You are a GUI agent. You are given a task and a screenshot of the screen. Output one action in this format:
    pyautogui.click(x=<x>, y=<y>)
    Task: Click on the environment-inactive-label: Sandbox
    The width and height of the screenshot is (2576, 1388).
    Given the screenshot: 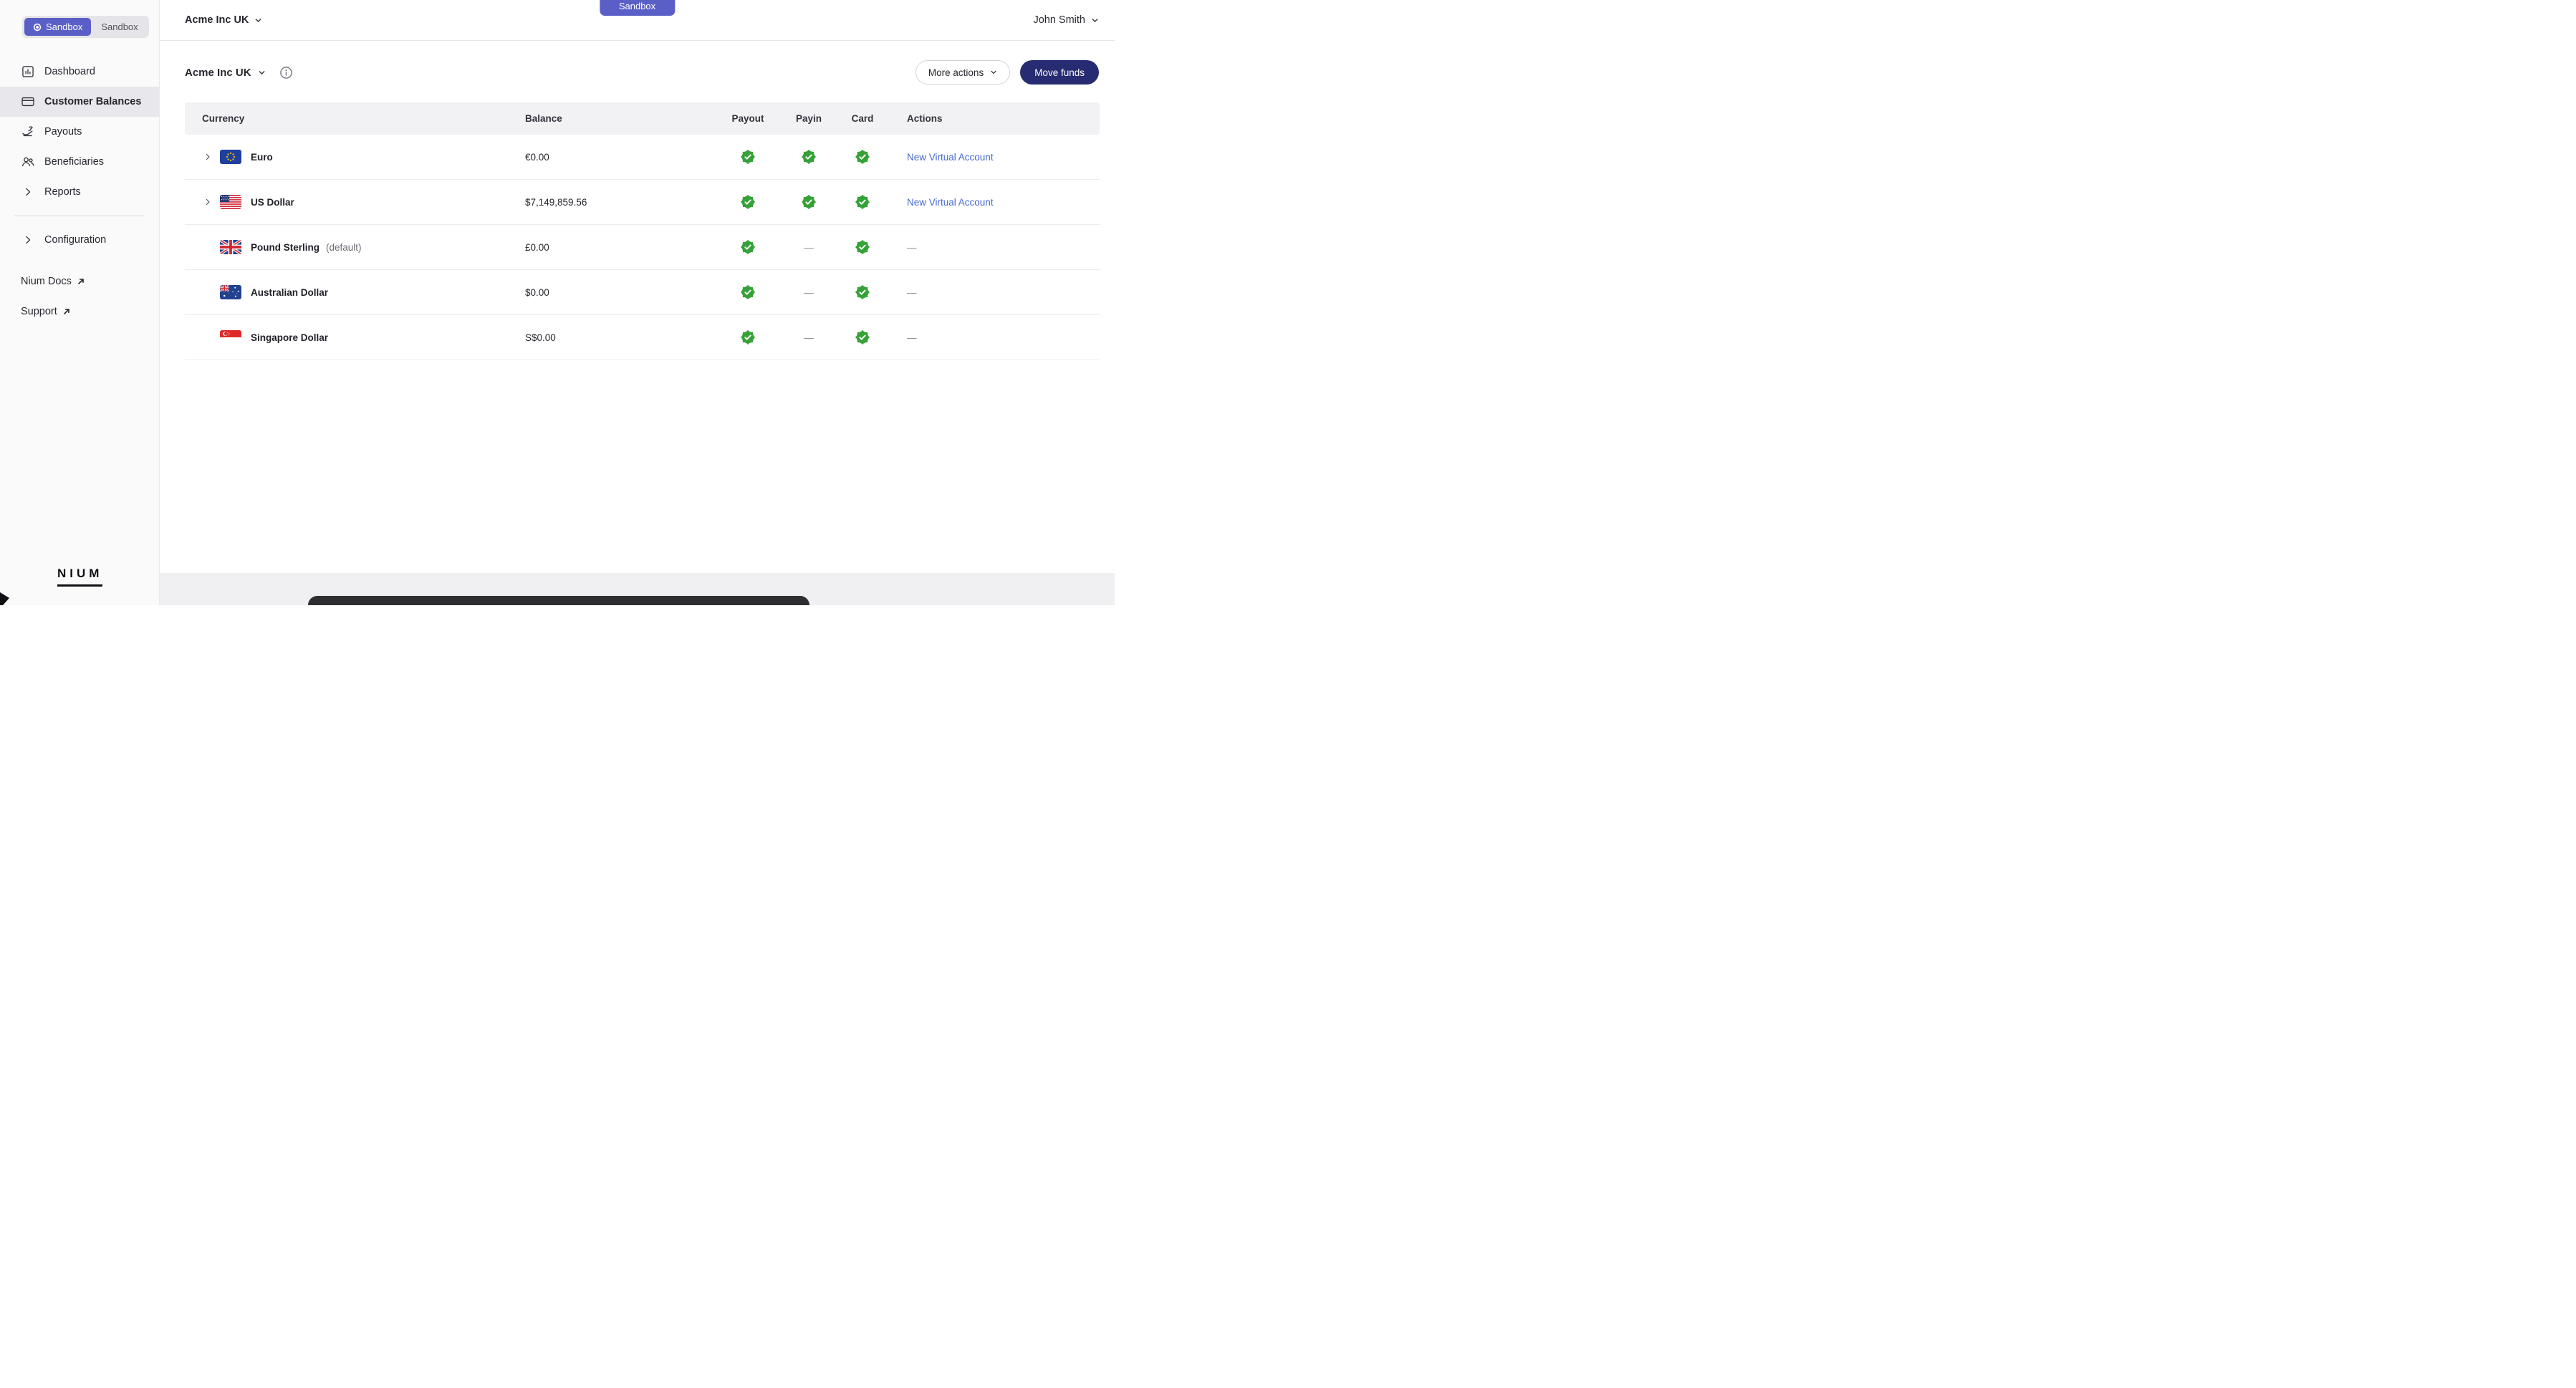 What is the action you would take?
    pyautogui.click(x=119, y=26)
    